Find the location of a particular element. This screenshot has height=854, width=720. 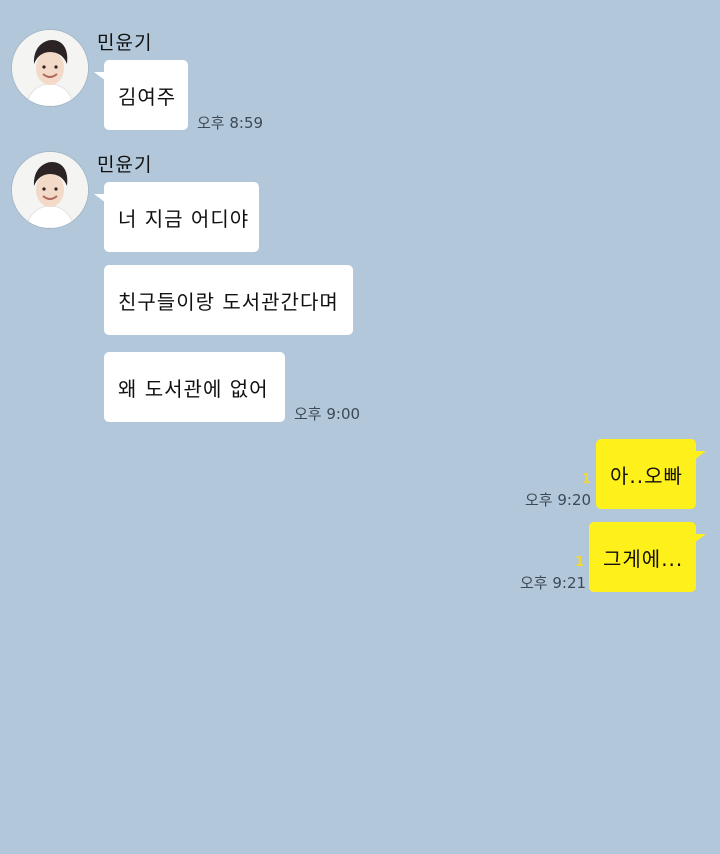

message-timestamp: 오후 9:00 is located at coordinates (327, 414).